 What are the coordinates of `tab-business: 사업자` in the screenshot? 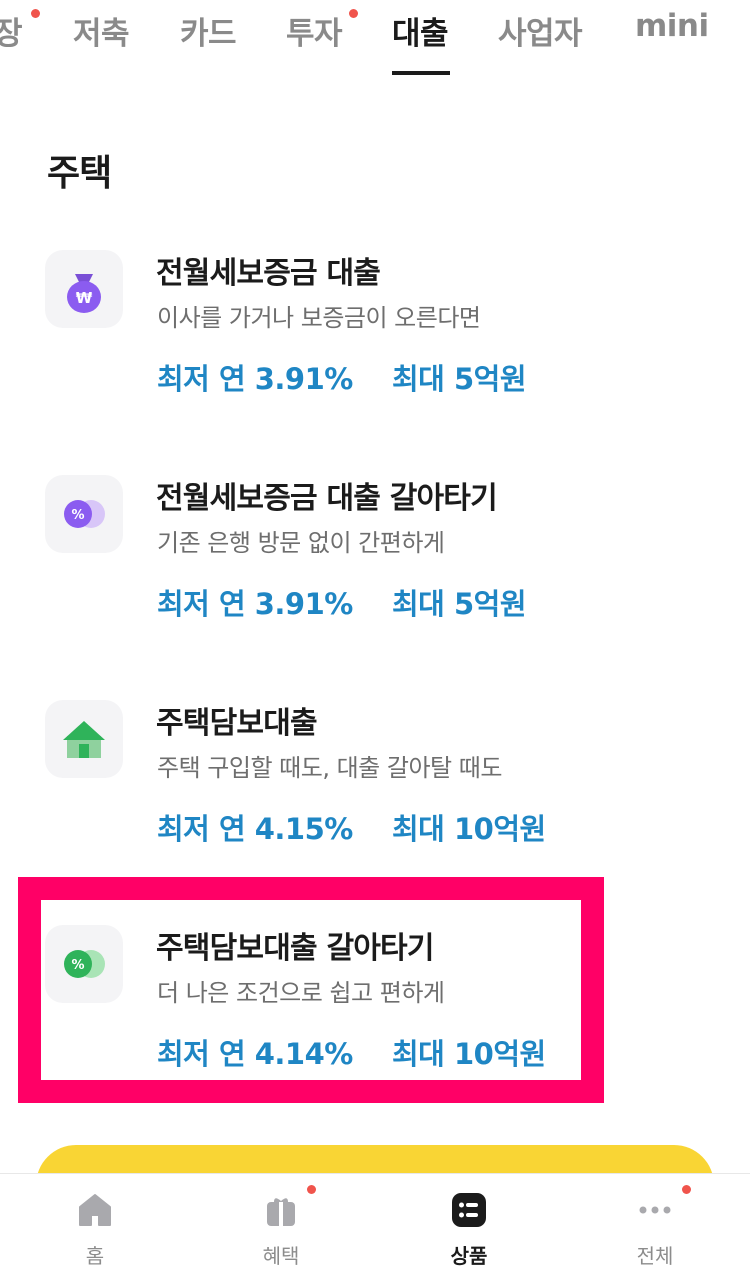 It's located at (540, 30).